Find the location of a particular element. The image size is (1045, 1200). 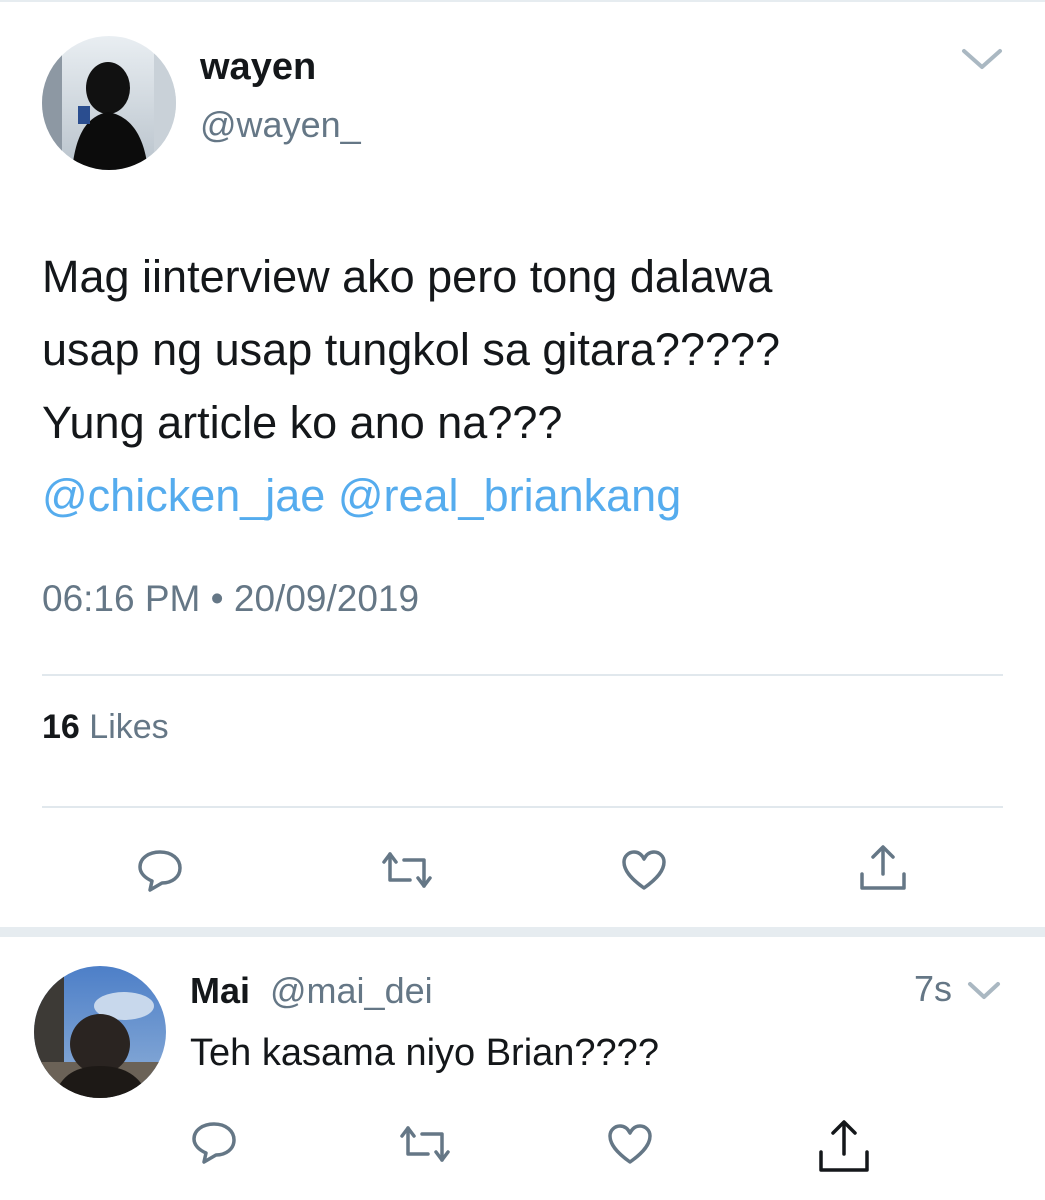

tweet-timestamp: 06:16 PM • 20/09/2019 is located at coordinates (230, 599).